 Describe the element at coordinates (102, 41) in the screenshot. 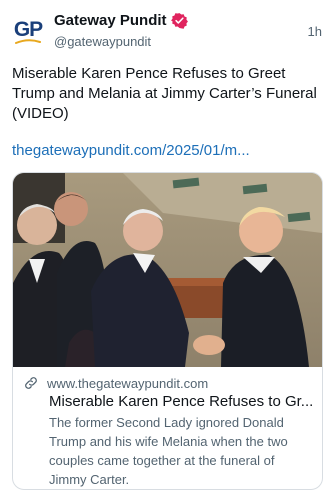

I see `handle: @gatewaypundit` at that location.